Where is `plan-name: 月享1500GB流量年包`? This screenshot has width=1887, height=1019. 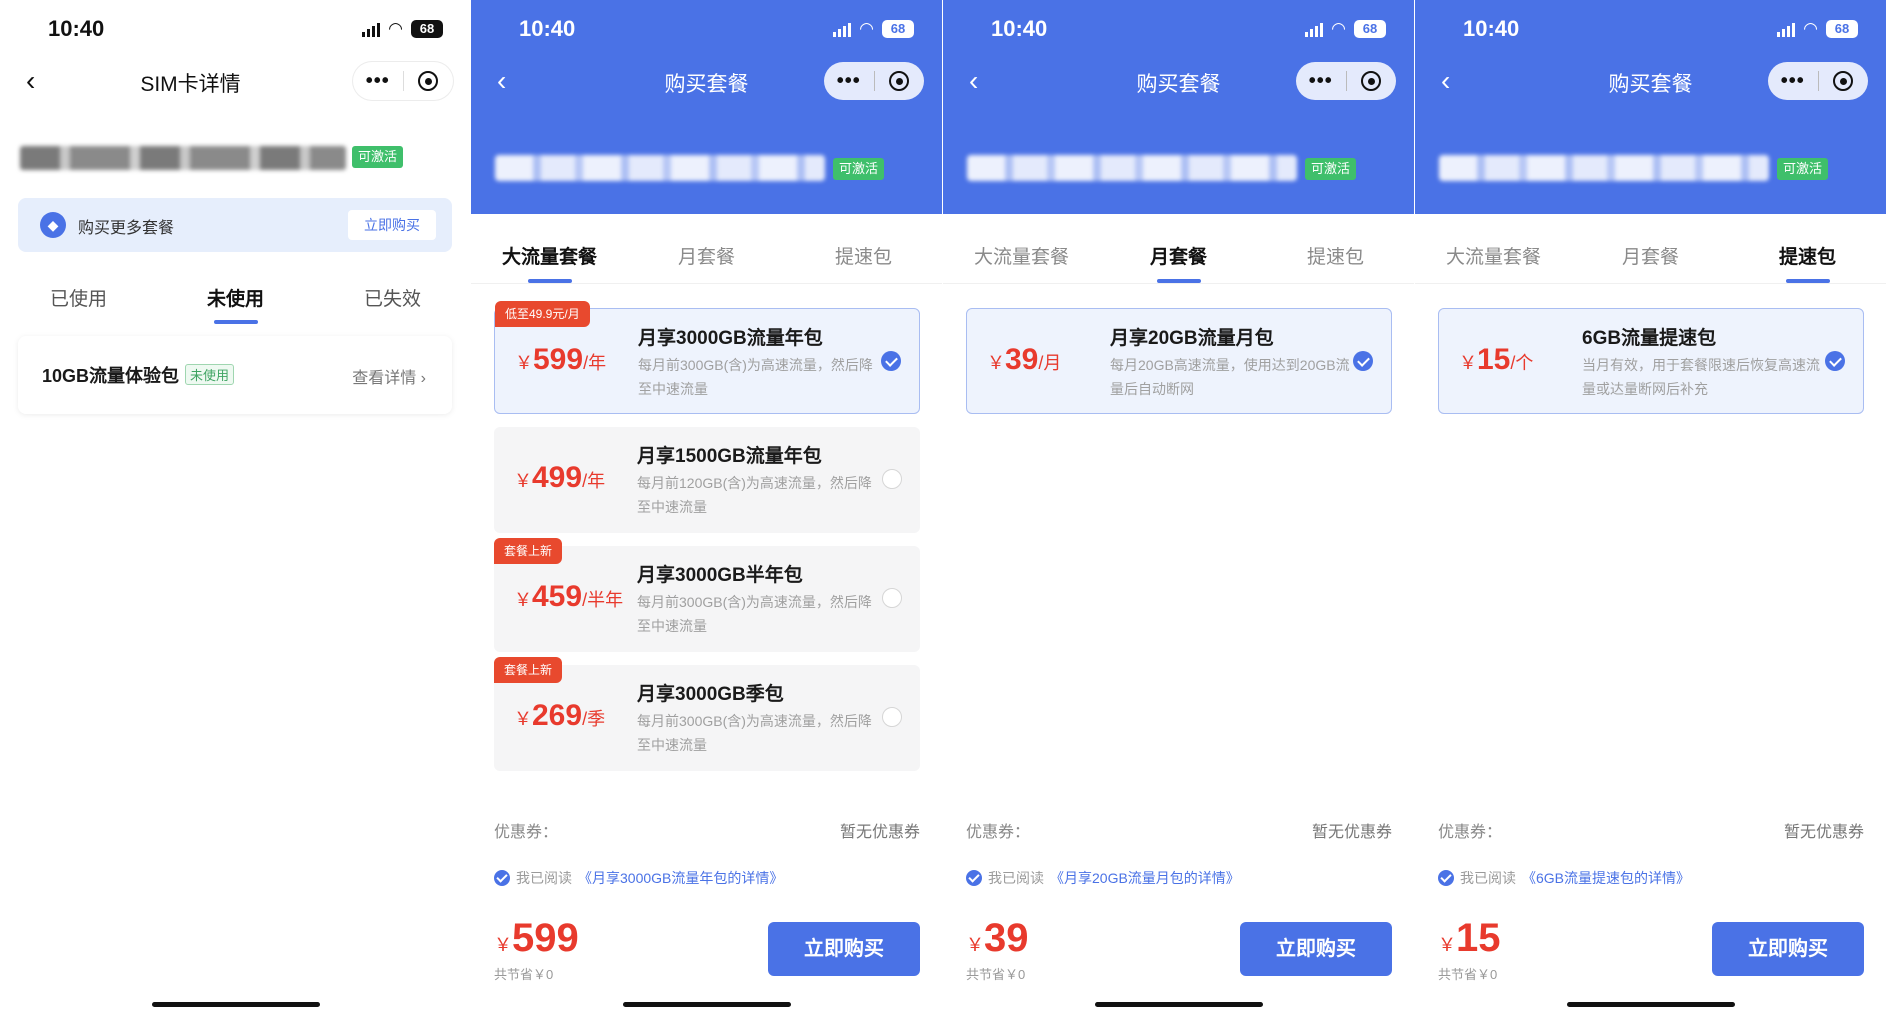 plan-name: 月享1500GB流量年包 is located at coordinates (729, 456).